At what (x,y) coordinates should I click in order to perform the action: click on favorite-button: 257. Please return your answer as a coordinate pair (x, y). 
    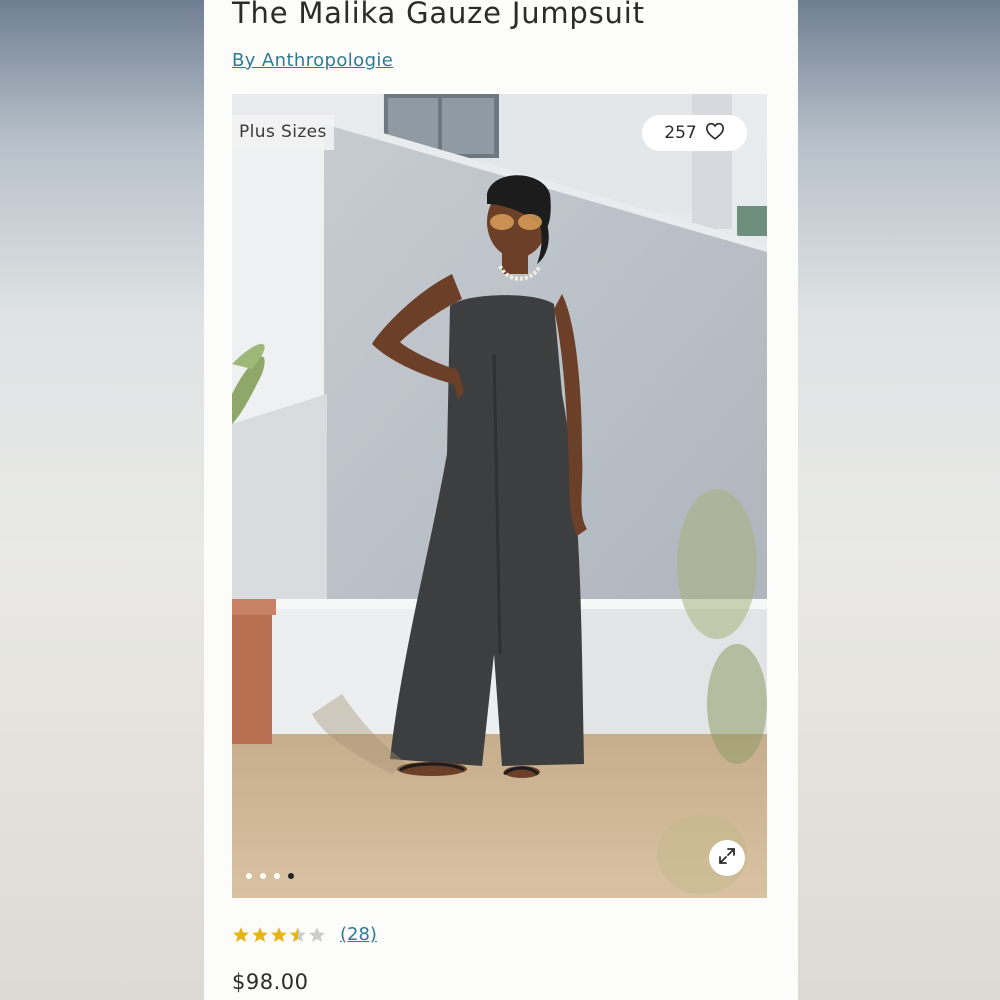
    Looking at the image, I should click on (694, 133).